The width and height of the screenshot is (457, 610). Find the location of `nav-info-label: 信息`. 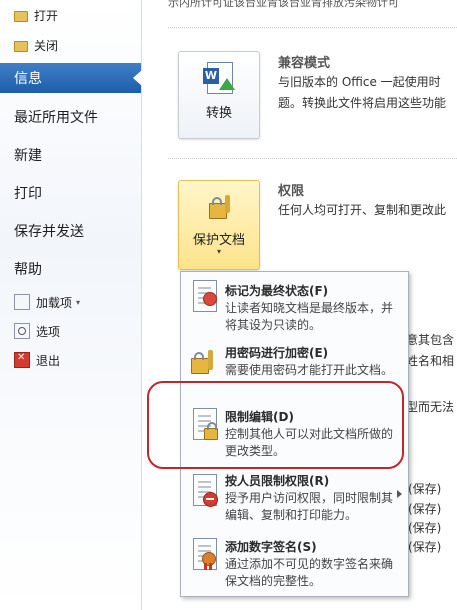

nav-info-label: 信息 is located at coordinates (28, 79).